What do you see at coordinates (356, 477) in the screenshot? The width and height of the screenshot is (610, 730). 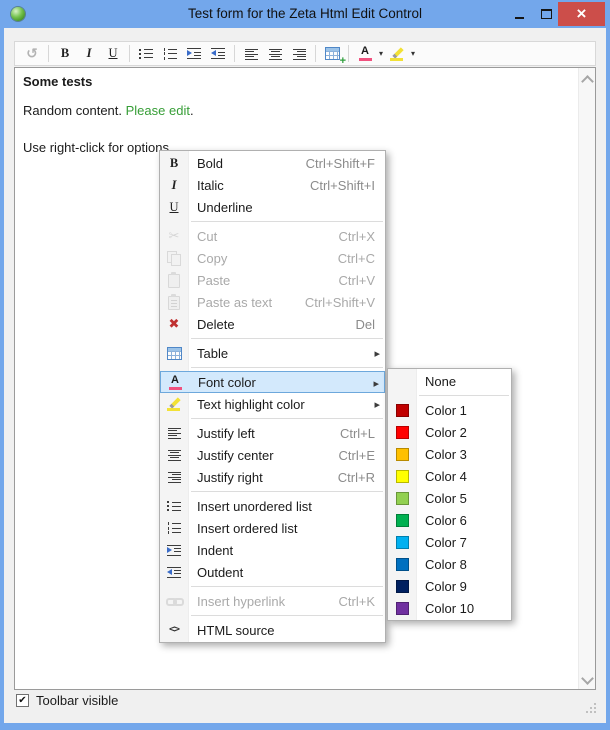 I see `menu-item-shortcut: Ctrl+R` at bounding box center [356, 477].